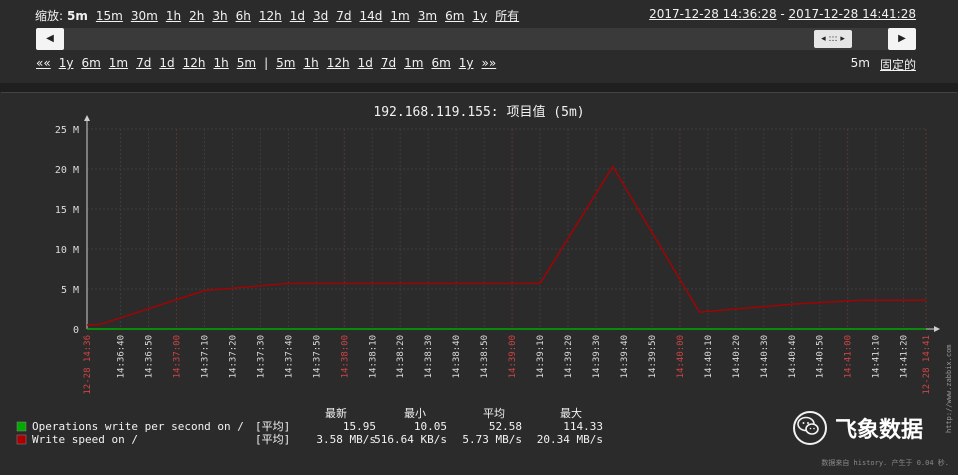 Image resolution: width=958 pixels, height=475 pixels. I want to click on wechat-icon, so click(810, 428).